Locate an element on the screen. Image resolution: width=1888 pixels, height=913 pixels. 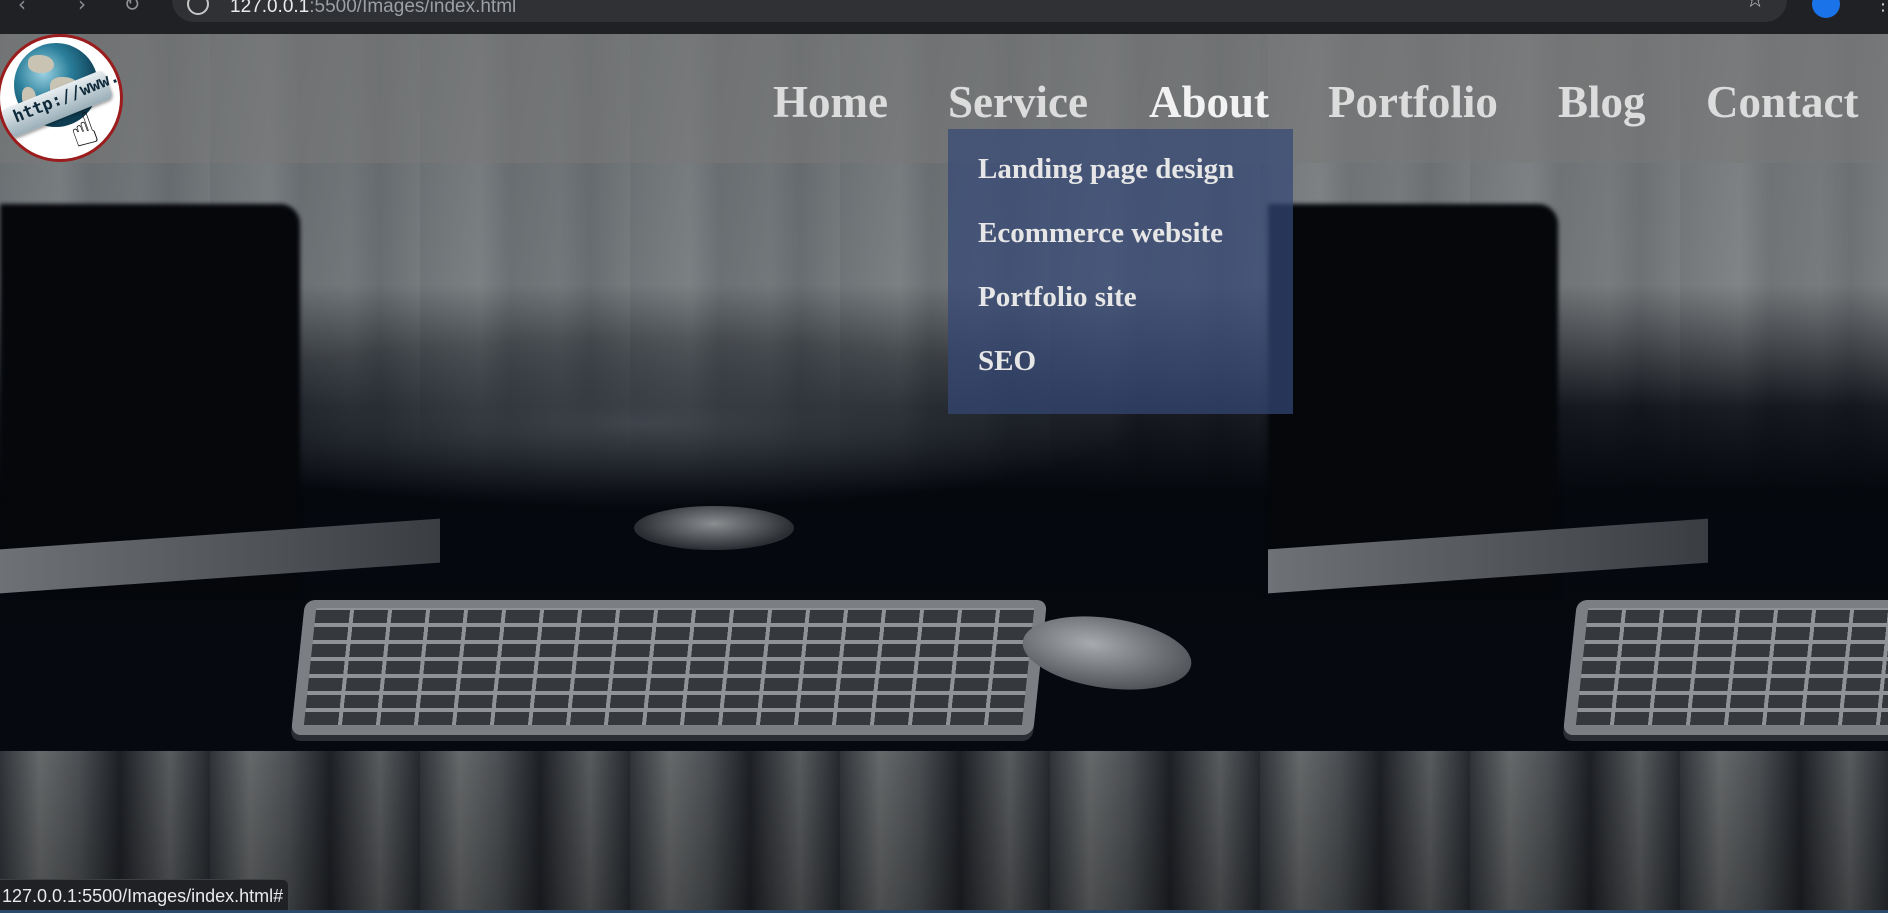
nav-home: Home is located at coordinates (830, 102).